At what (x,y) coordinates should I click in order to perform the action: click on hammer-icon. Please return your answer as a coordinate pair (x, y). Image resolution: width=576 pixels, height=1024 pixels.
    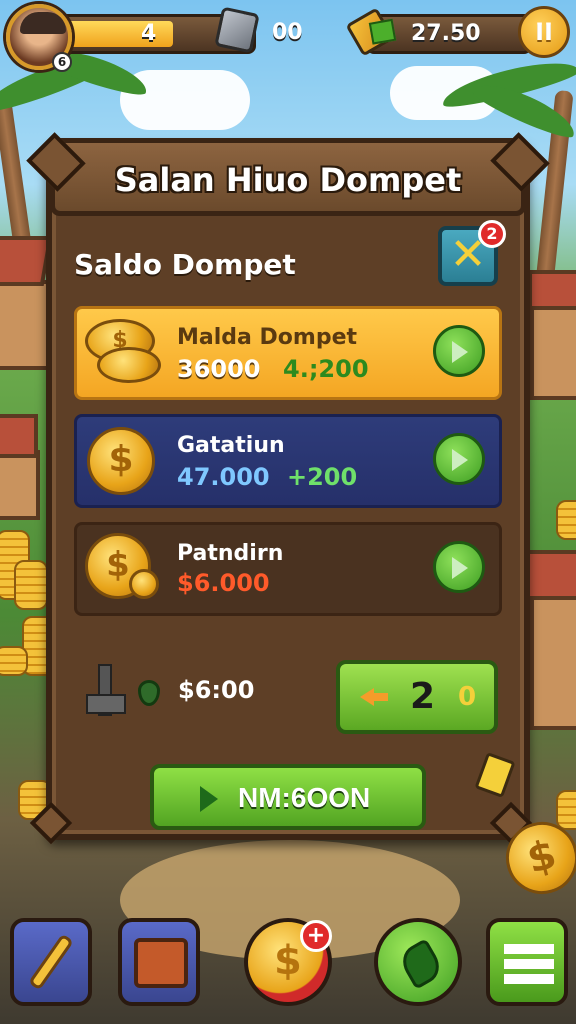
    Looking at the image, I should click on (106, 690).